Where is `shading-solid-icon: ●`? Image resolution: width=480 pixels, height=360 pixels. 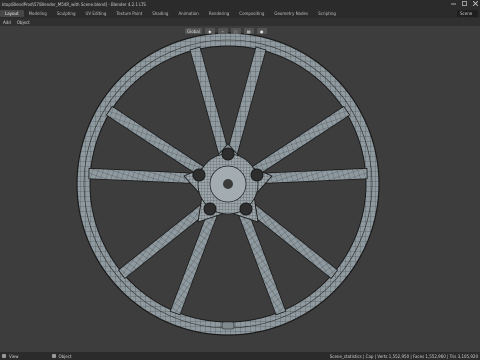
shading-solid-icon: ● is located at coordinates (261, 31).